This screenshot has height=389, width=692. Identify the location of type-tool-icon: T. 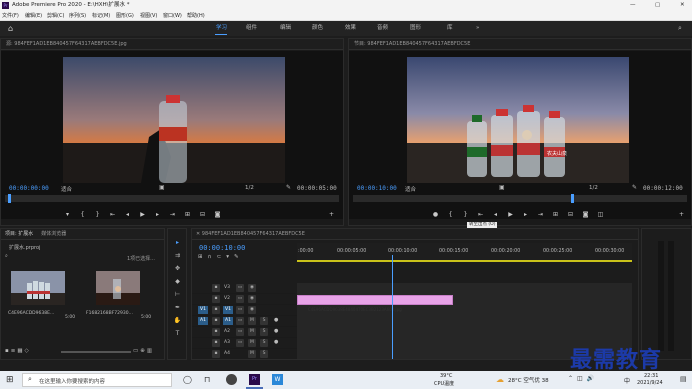
(177, 333).